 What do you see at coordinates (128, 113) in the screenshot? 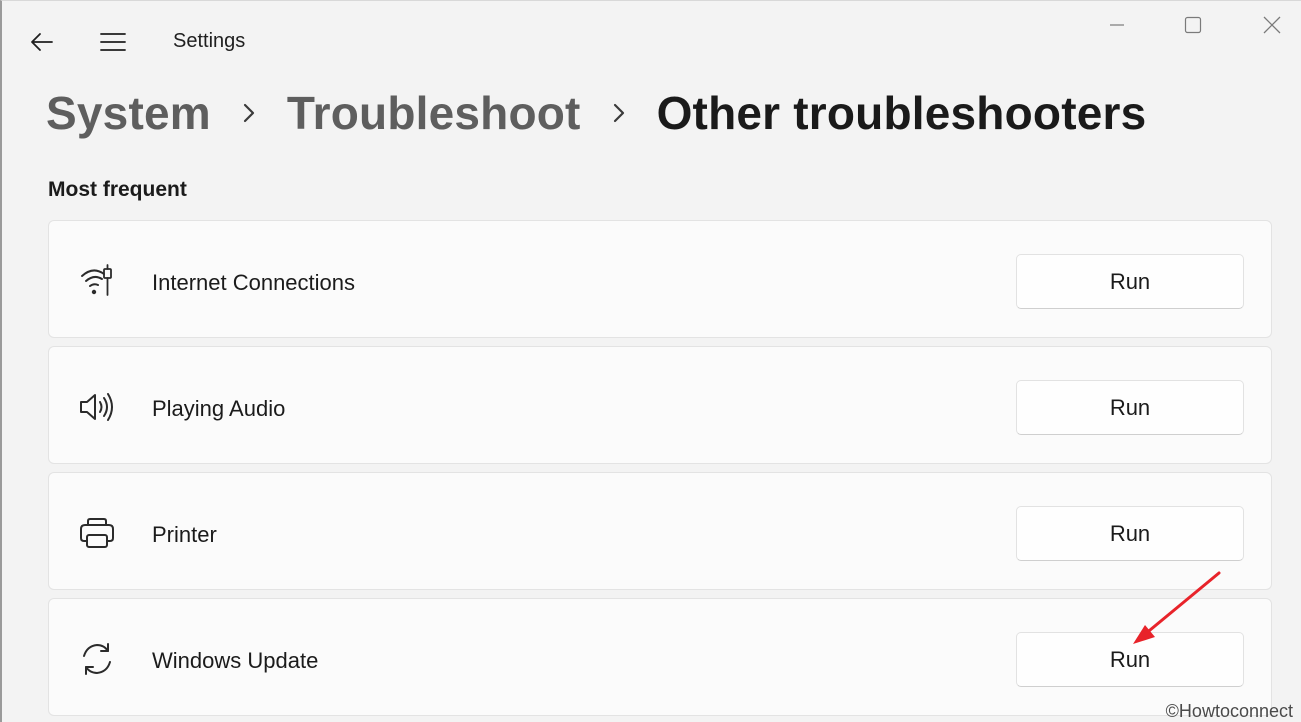
I see `breadcrumb-item-system: System` at bounding box center [128, 113].